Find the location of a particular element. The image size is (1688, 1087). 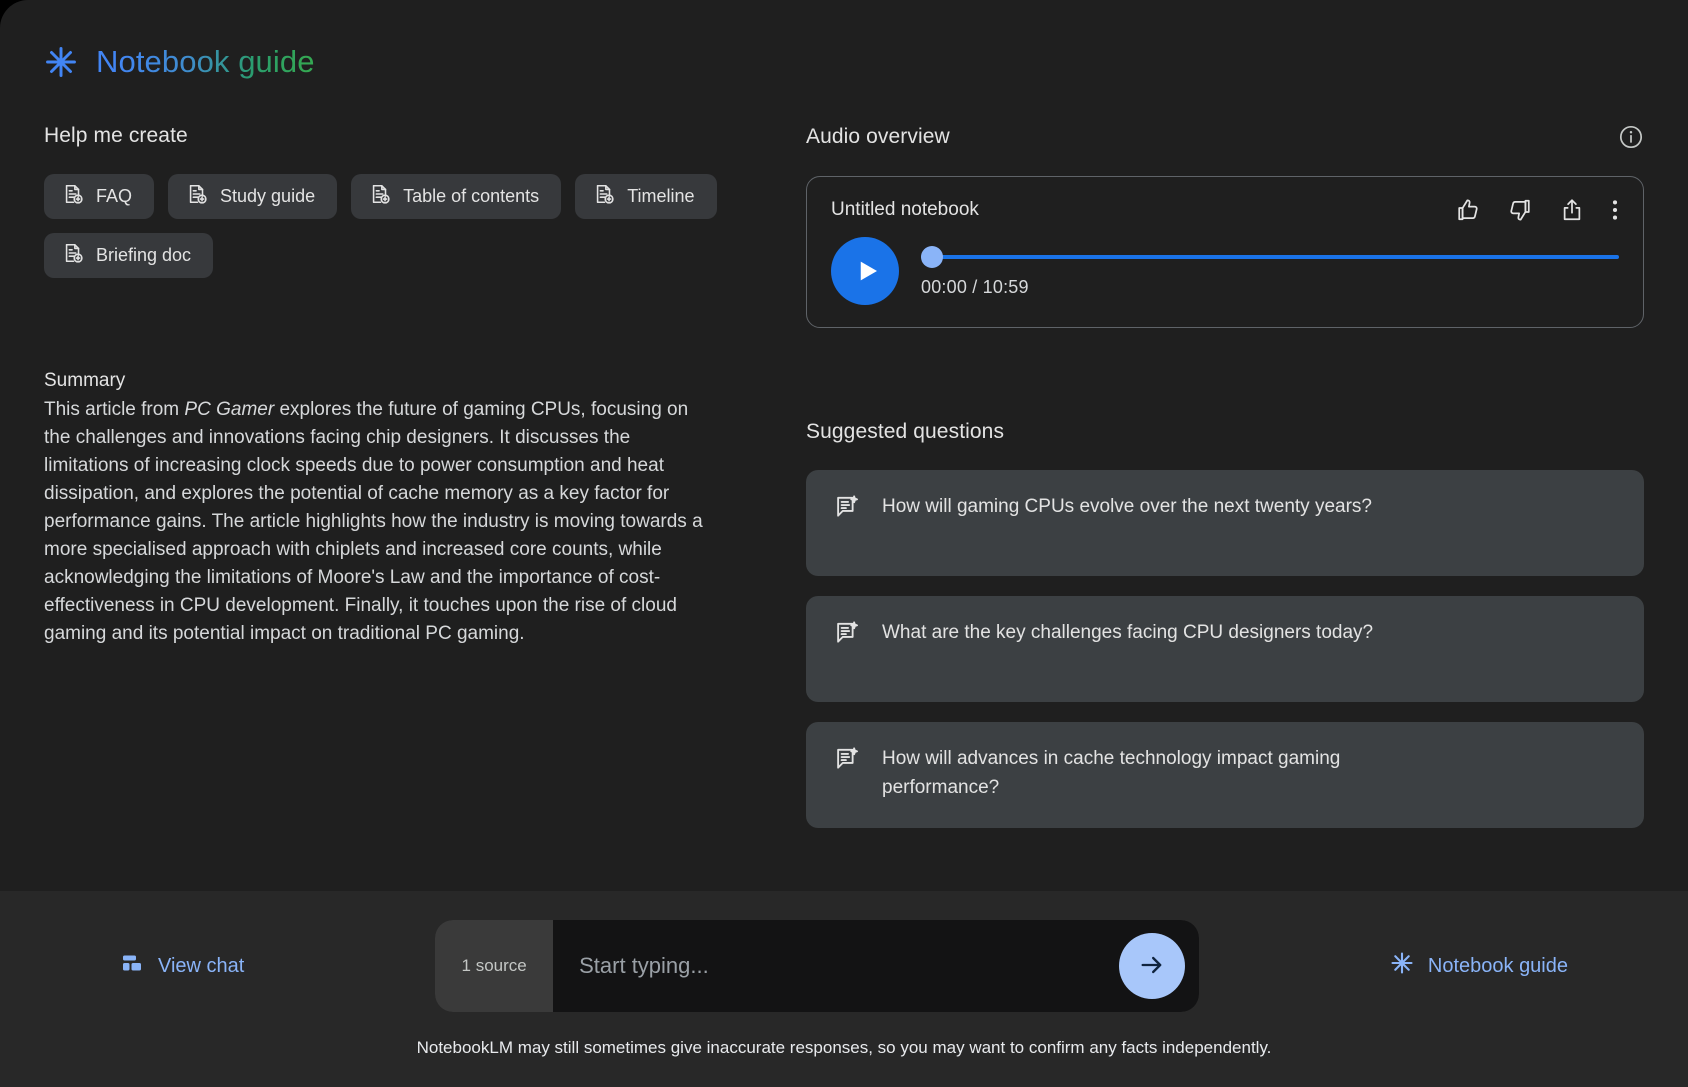

chat-bubble-icon is located at coordinates (132, 966).